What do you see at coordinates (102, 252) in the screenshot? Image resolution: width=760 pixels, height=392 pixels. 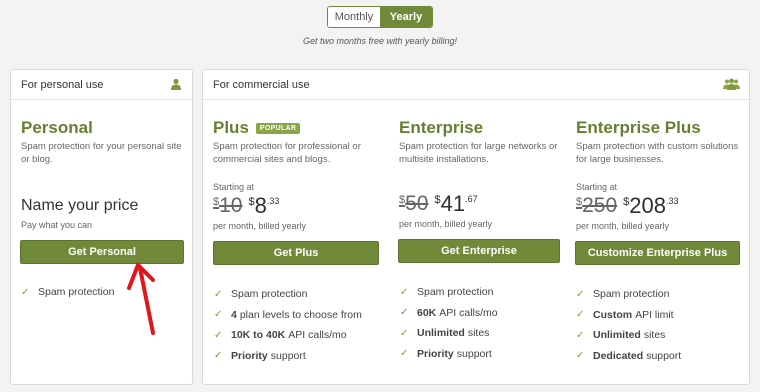 I see `get-personal-button: Get Personal` at bounding box center [102, 252].